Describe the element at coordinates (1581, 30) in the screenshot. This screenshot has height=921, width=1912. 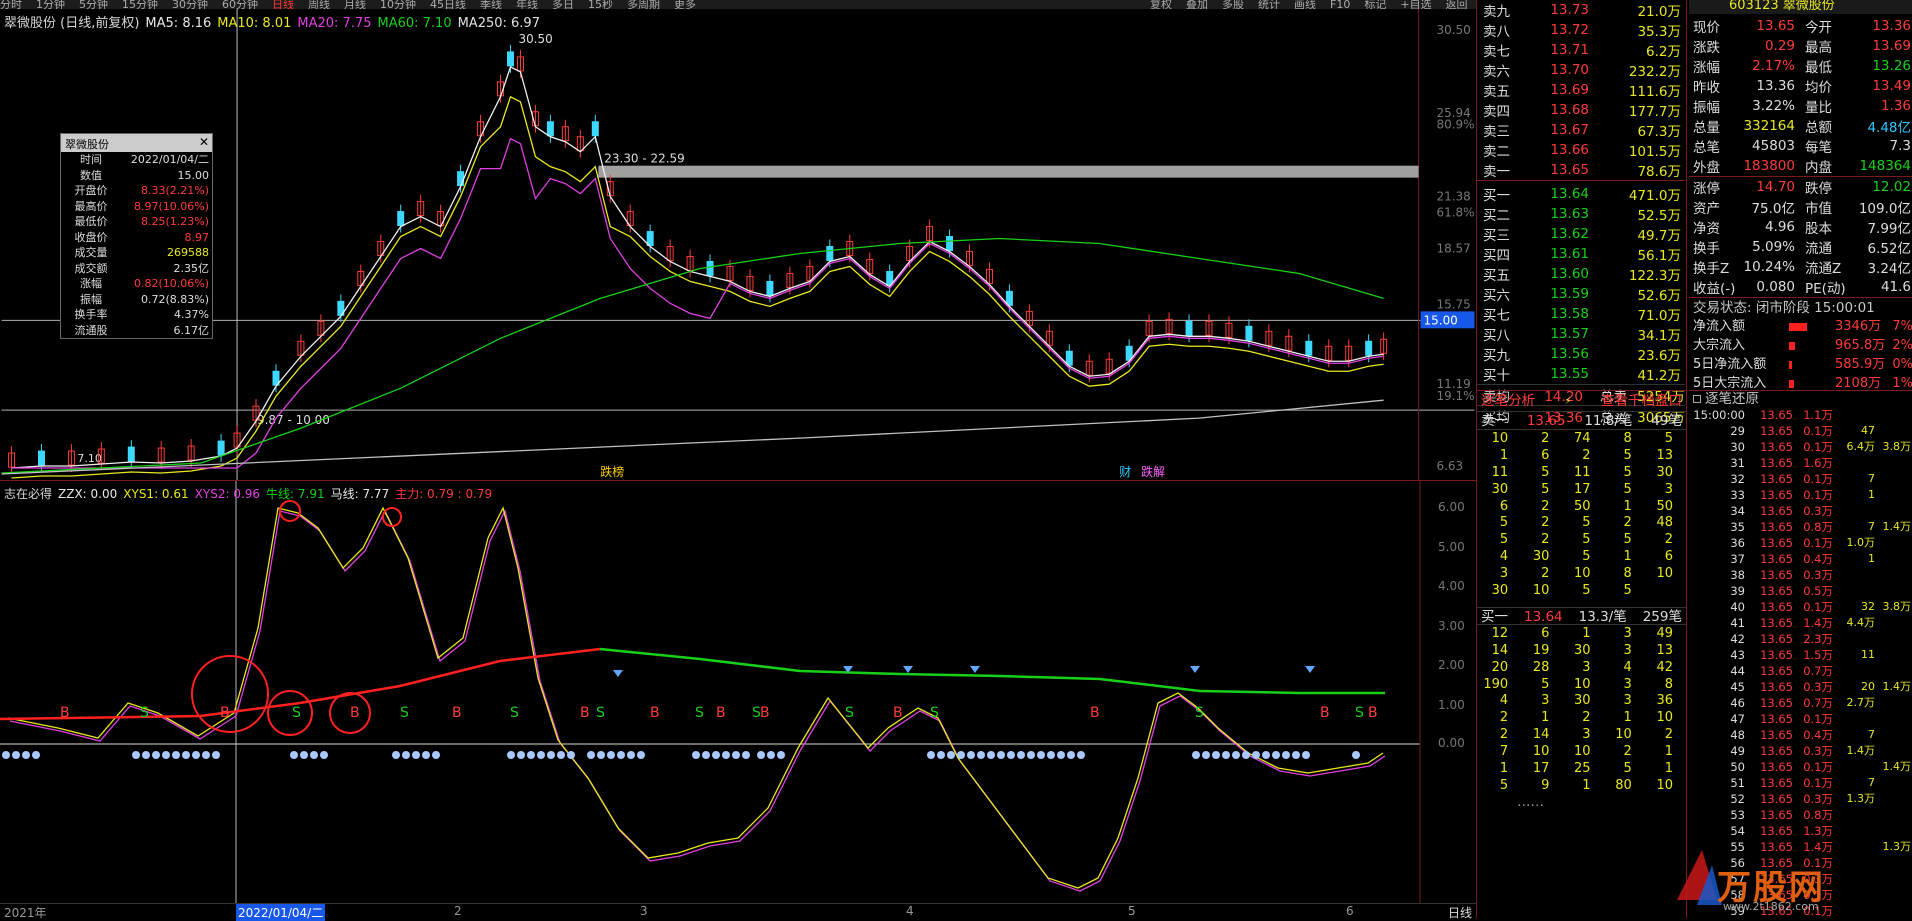
I see `ask-row: 卖八 13.72 35.3万` at that location.